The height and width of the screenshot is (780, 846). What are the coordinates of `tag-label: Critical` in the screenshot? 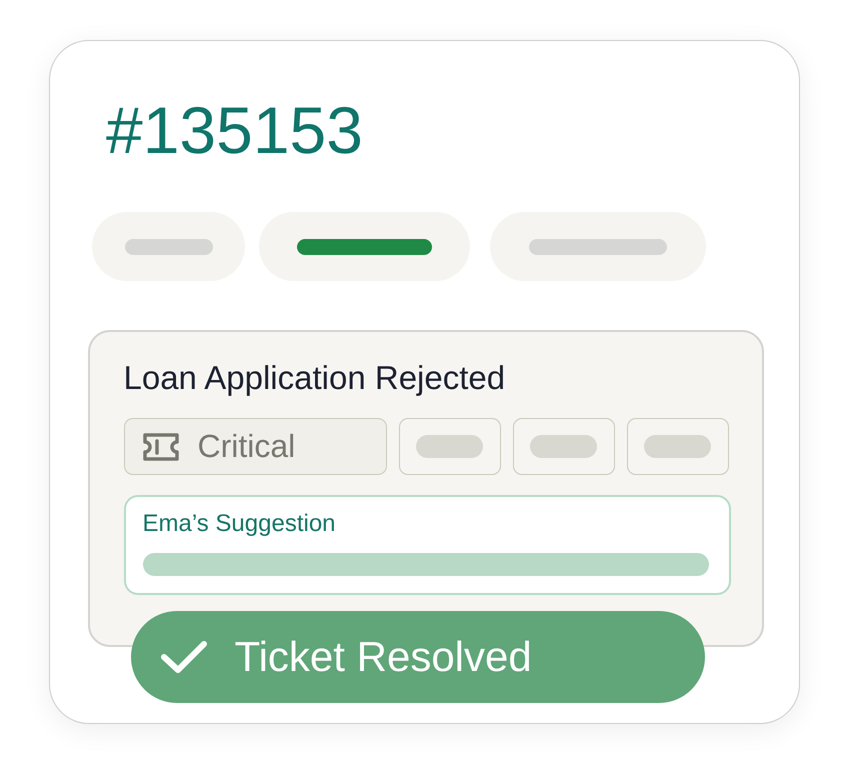 It's located at (247, 446).